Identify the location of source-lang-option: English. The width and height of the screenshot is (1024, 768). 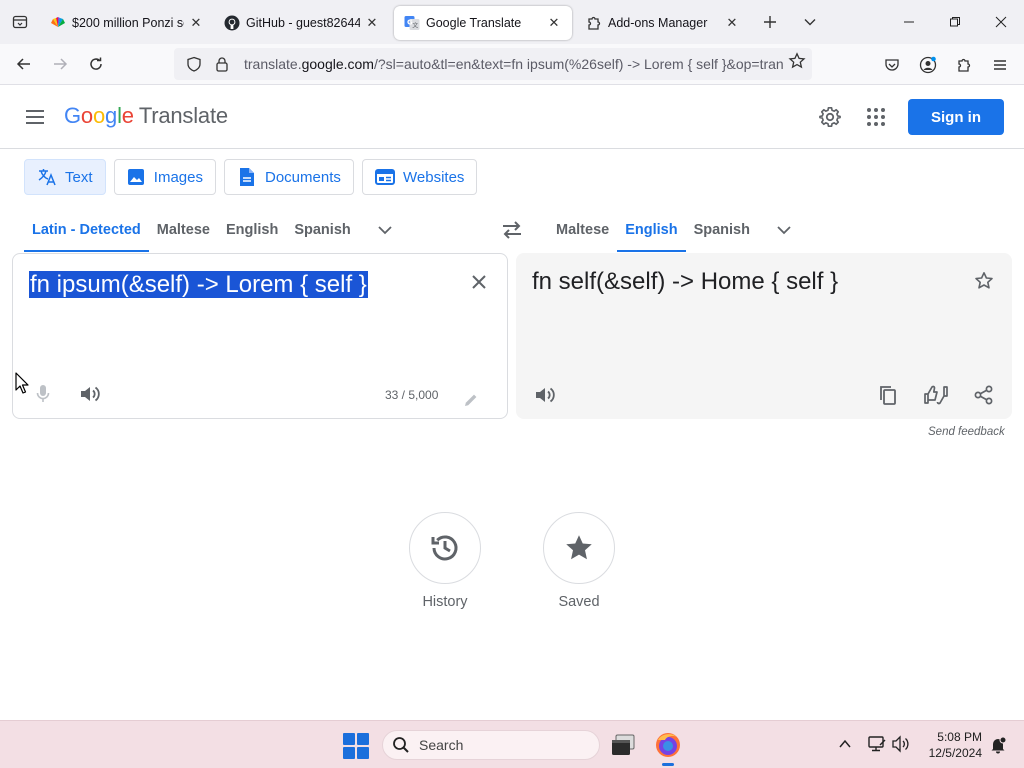
(252, 230).